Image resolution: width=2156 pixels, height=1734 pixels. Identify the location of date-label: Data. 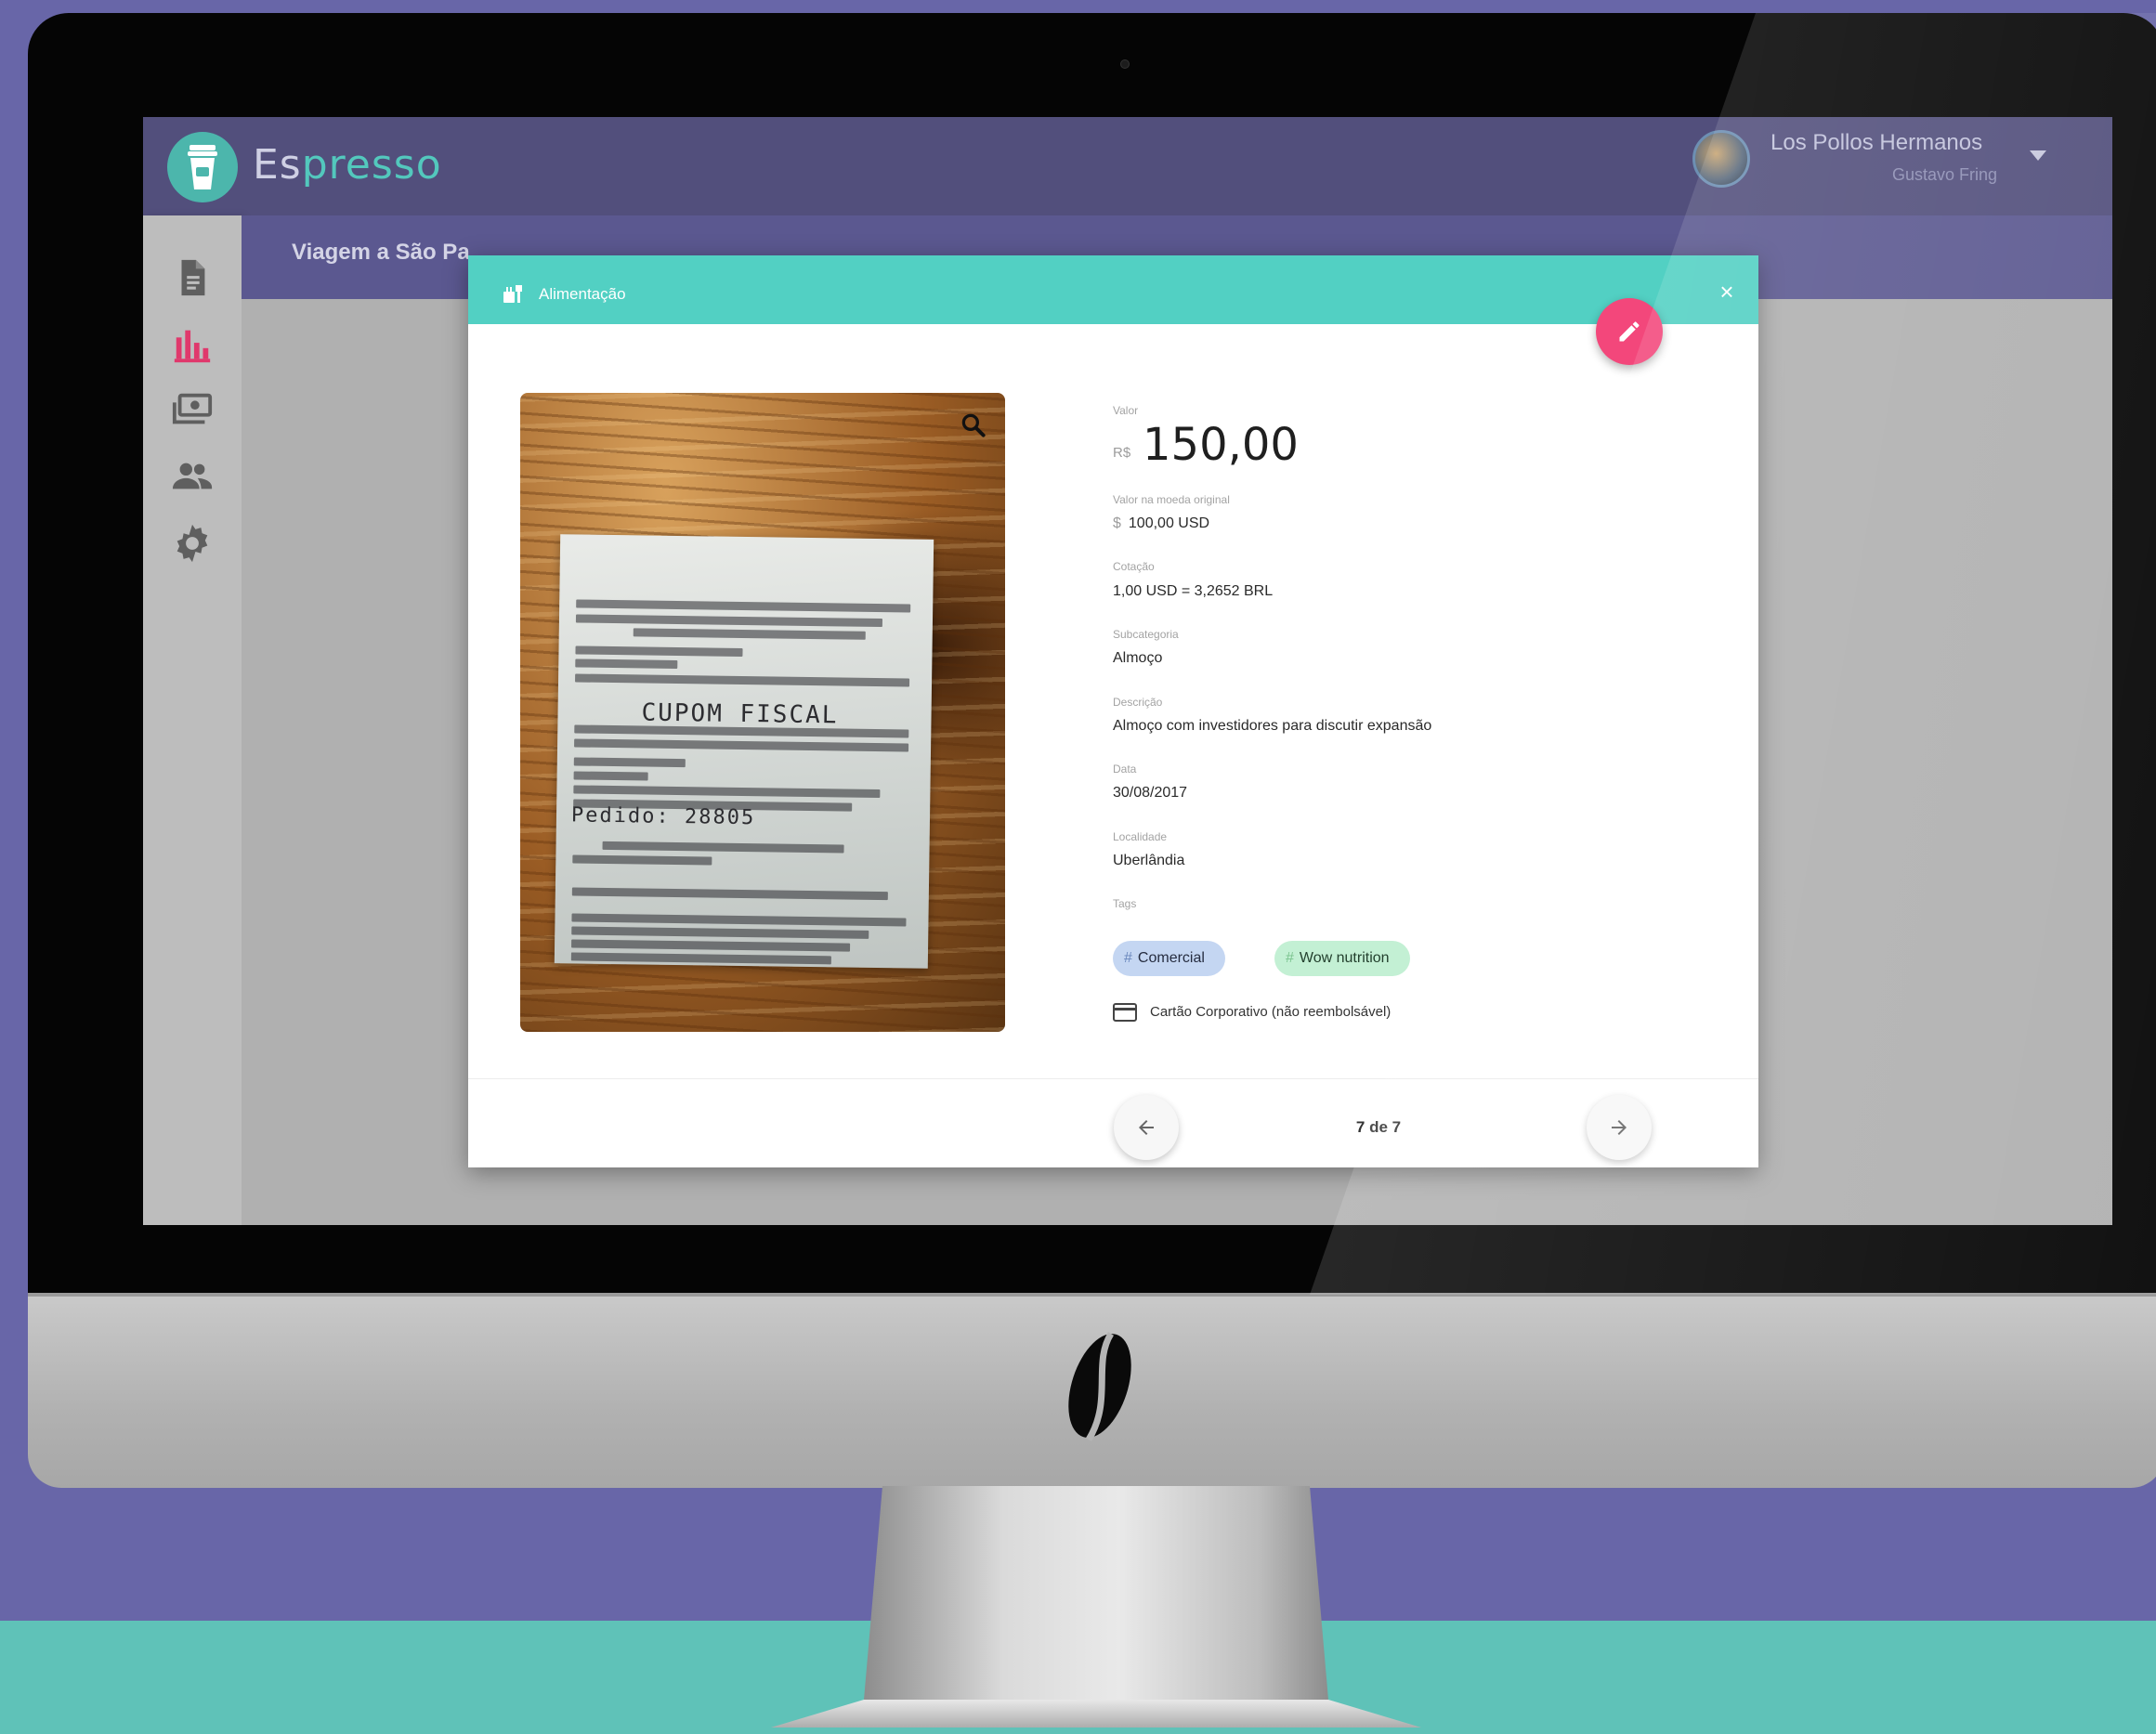
(1125, 770).